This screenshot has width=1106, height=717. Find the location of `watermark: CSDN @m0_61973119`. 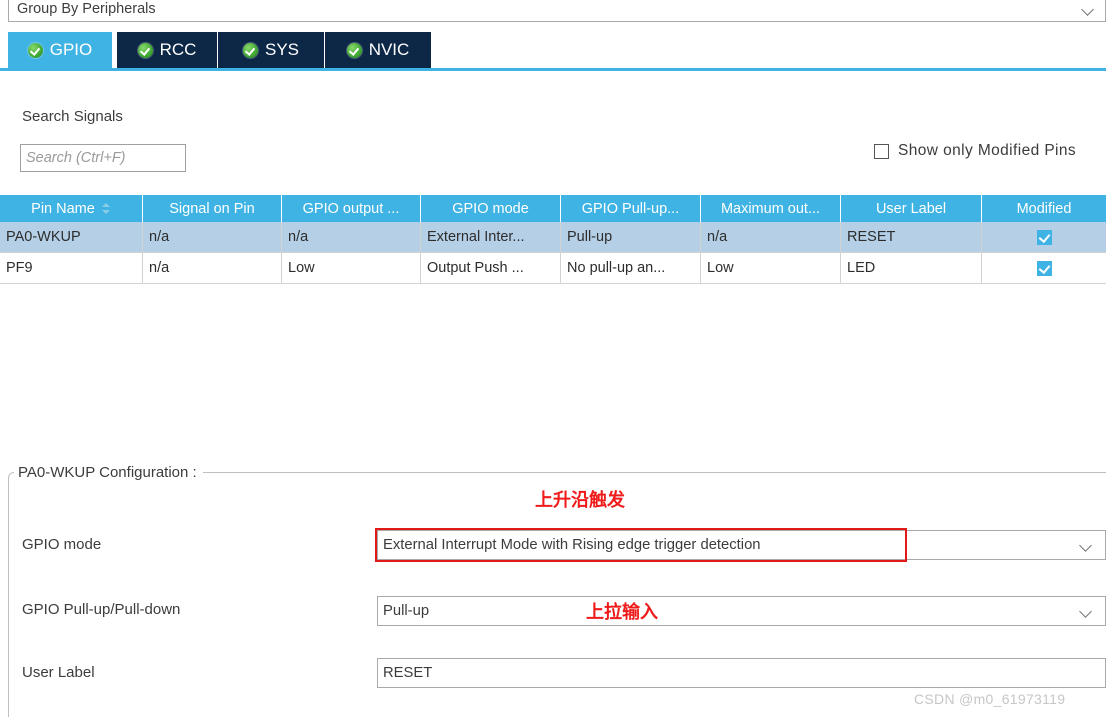

watermark: CSDN @m0_61973119 is located at coordinates (990, 699).